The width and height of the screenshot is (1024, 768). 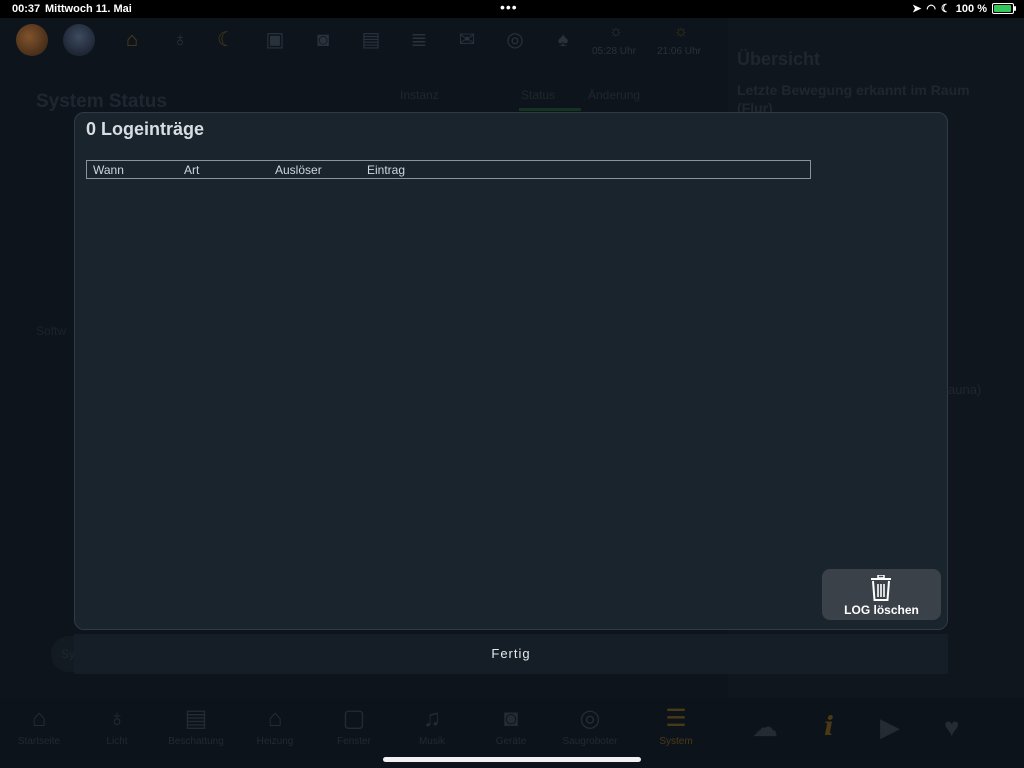 What do you see at coordinates (971, 8) in the screenshot?
I see `battery-percent: 100 %` at bounding box center [971, 8].